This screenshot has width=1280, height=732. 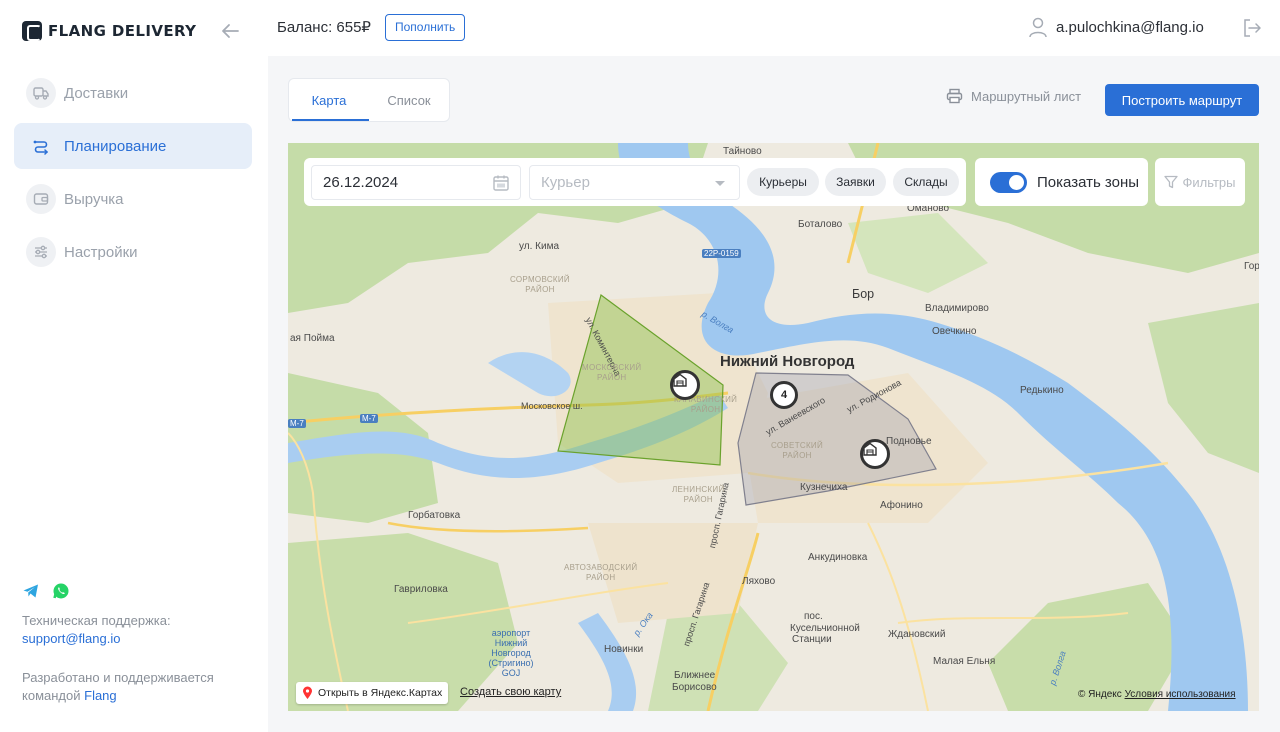 I want to click on show-zones-toggle, so click(x=1008, y=182).